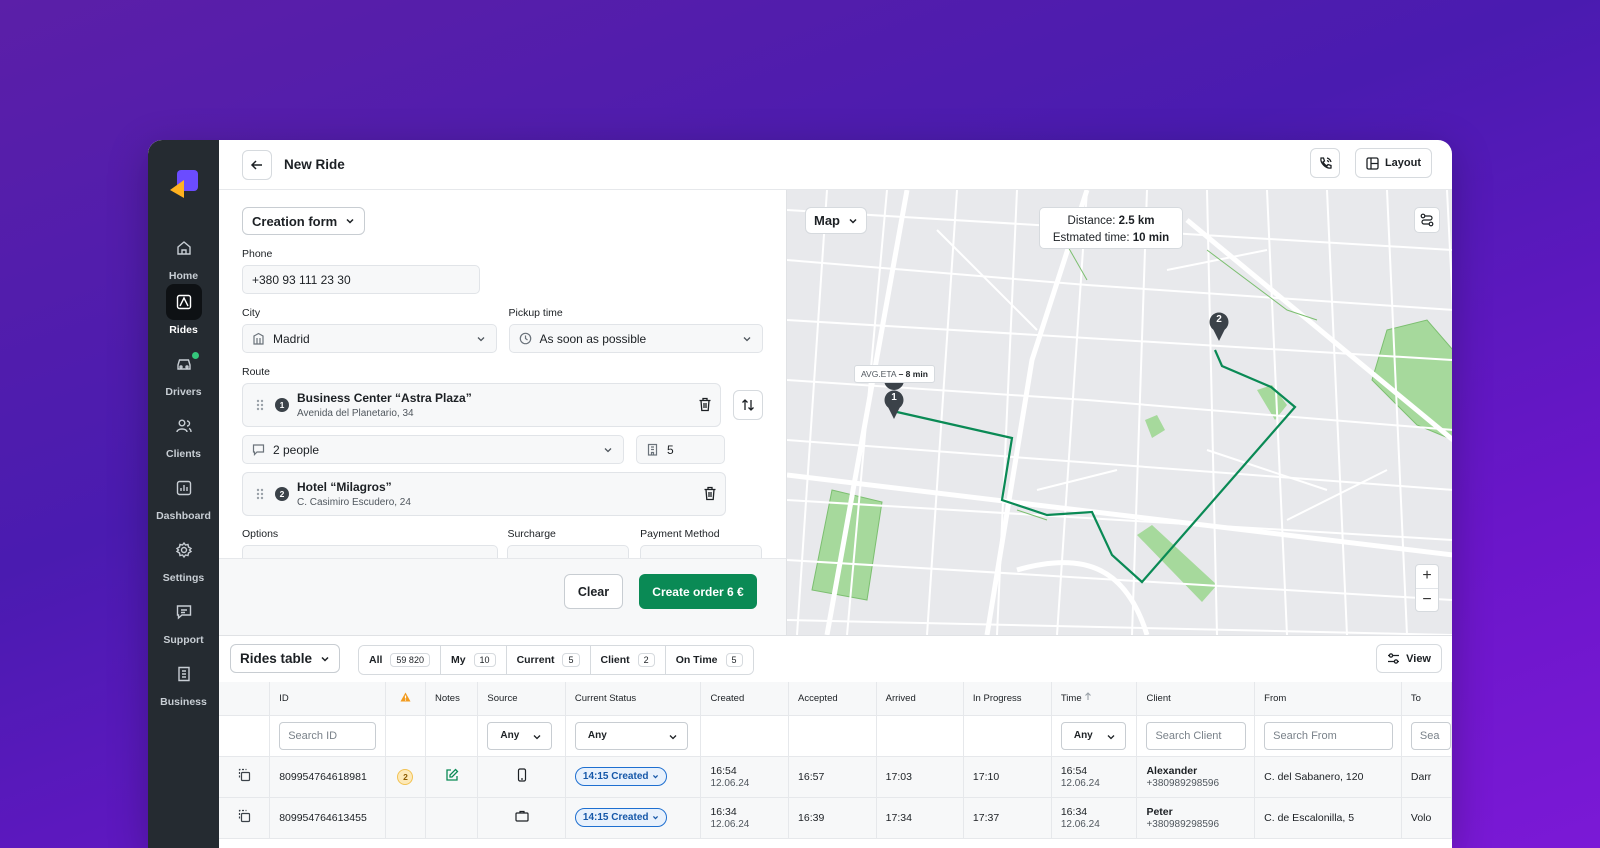 The height and width of the screenshot is (848, 1600). Describe the element at coordinates (1328, 699) in the screenshot. I see `column-header-from: From` at that location.